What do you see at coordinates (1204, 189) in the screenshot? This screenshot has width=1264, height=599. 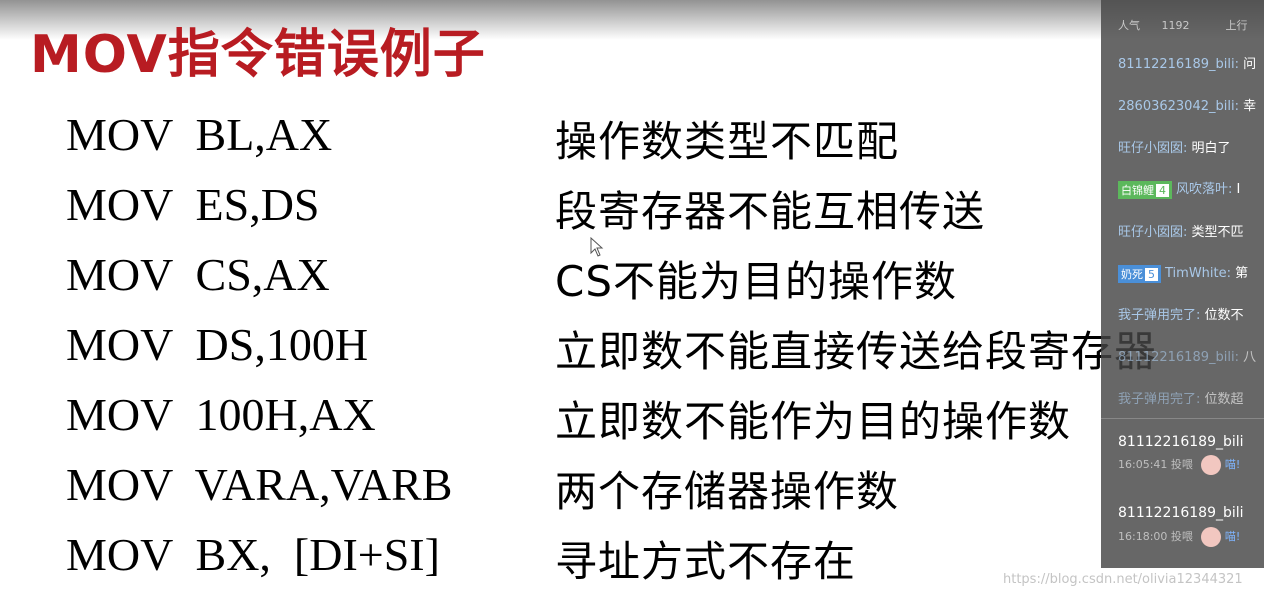 I see `chat-user: 风吹落叶:` at bounding box center [1204, 189].